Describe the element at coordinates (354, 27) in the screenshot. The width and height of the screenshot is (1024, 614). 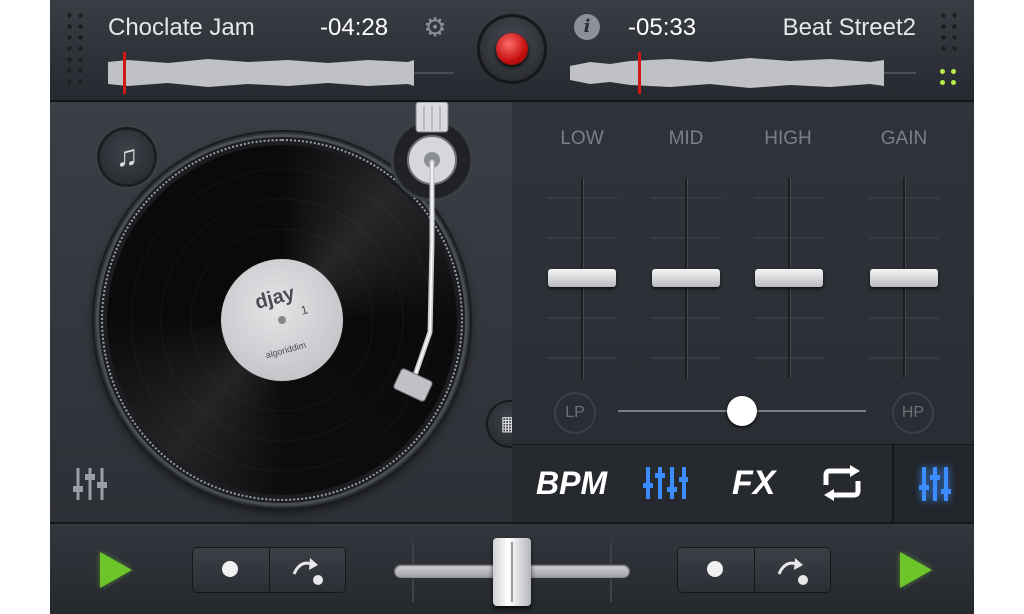
I see `deck-a-remaining-time: -04:28` at that location.